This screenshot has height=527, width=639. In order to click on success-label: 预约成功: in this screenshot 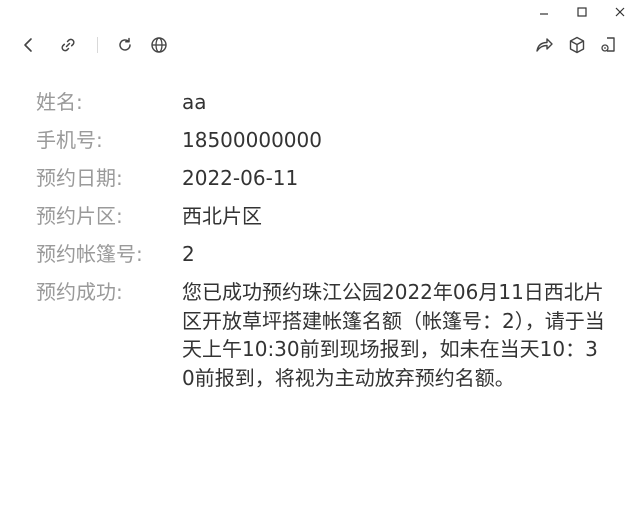, I will do `click(79, 292)`.